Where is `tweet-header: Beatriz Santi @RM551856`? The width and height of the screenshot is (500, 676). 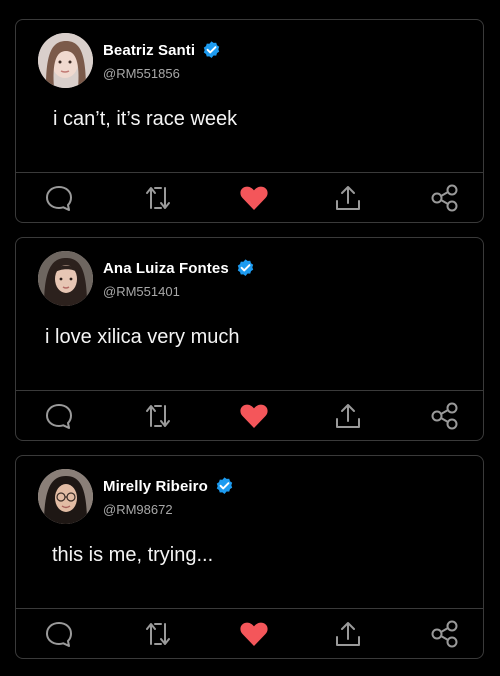 tweet-header: Beatriz Santi @RM551856 is located at coordinates (130, 60).